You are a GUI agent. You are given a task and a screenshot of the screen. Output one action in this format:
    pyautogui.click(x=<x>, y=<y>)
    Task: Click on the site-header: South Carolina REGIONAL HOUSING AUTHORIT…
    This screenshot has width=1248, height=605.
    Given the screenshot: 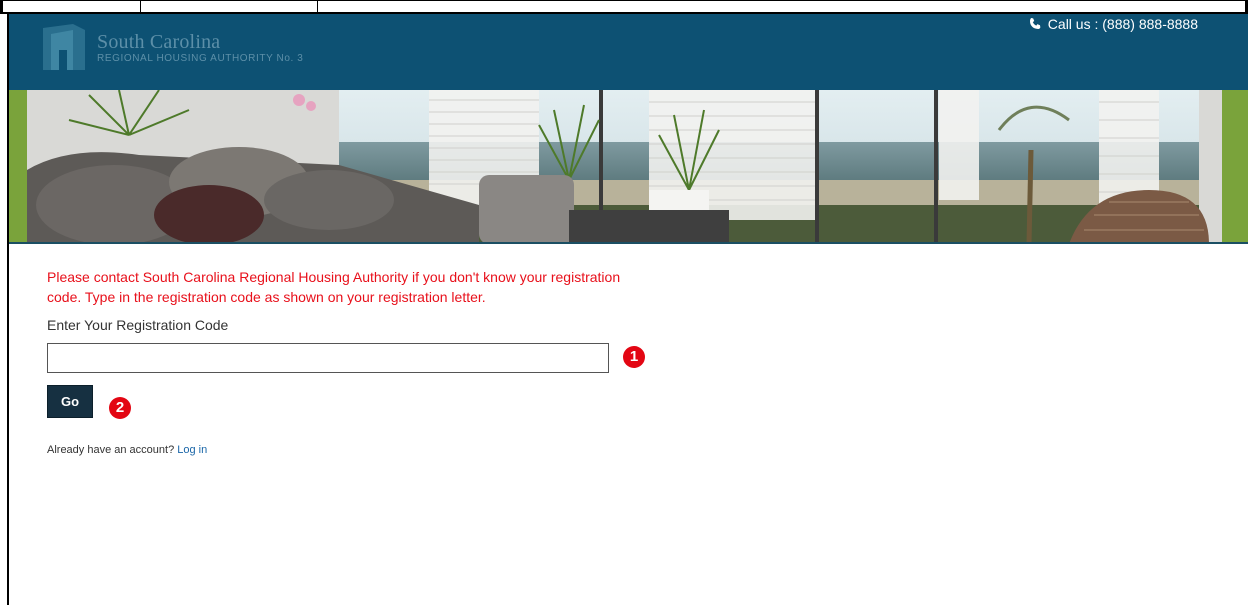 What is the action you would take?
    pyautogui.click(x=628, y=52)
    